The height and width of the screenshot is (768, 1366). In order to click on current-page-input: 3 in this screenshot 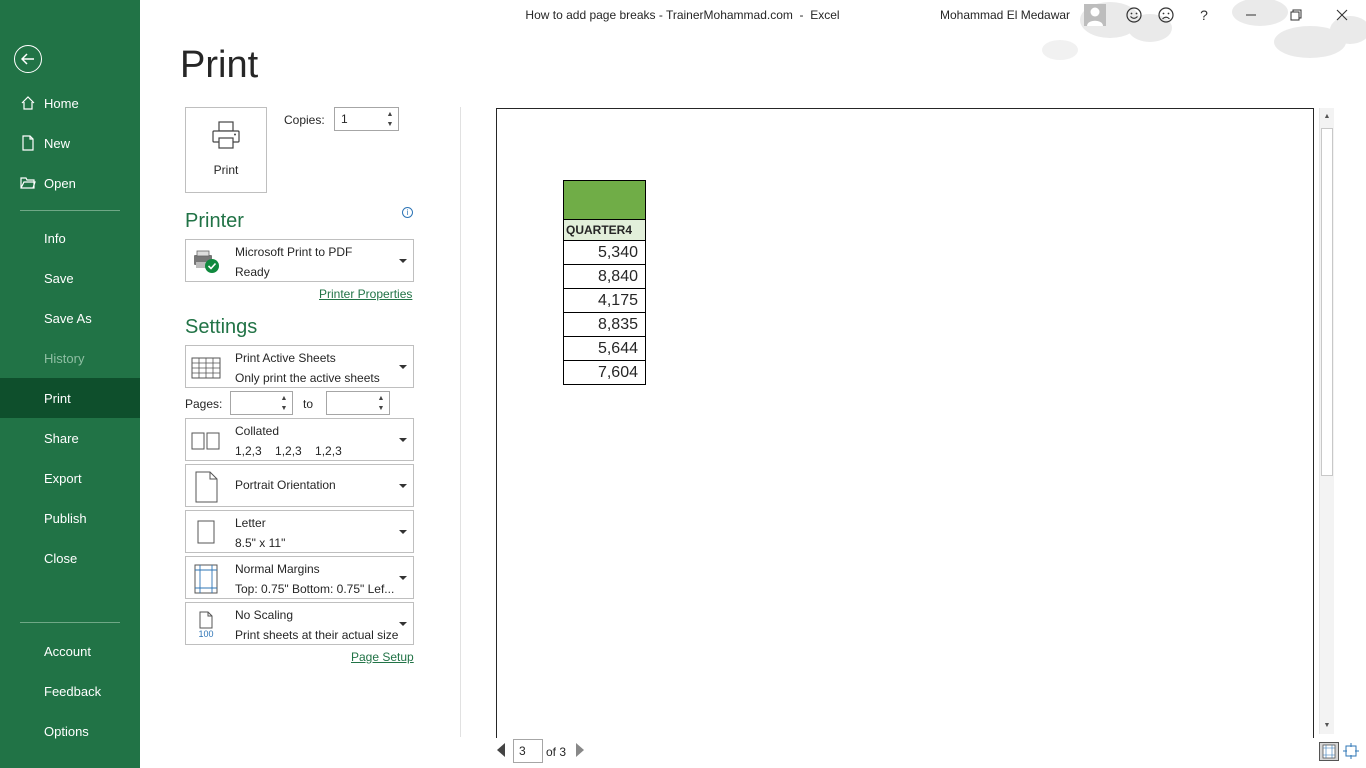, I will do `click(528, 751)`.